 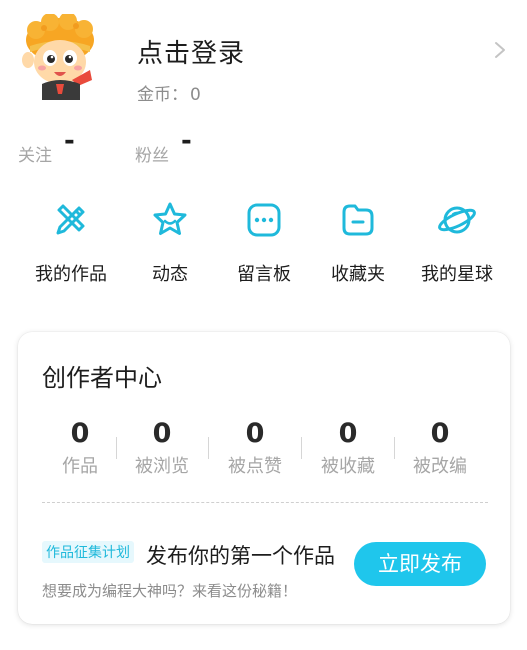 What do you see at coordinates (186, 141) in the screenshot?
I see `fans-value: -` at bounding box center [186, 141].